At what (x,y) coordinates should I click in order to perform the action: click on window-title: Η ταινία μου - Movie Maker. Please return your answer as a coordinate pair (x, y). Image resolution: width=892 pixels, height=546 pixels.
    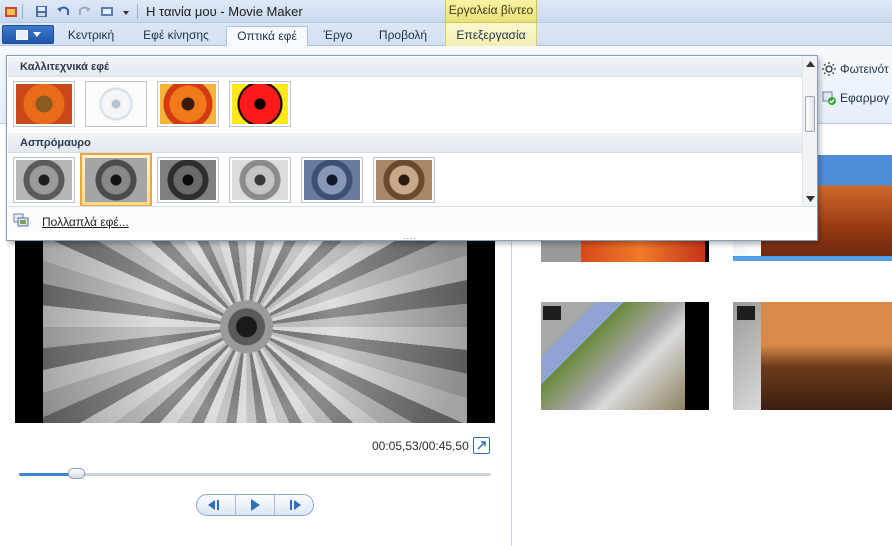
    Looking at the image, I should click on (224, 11).